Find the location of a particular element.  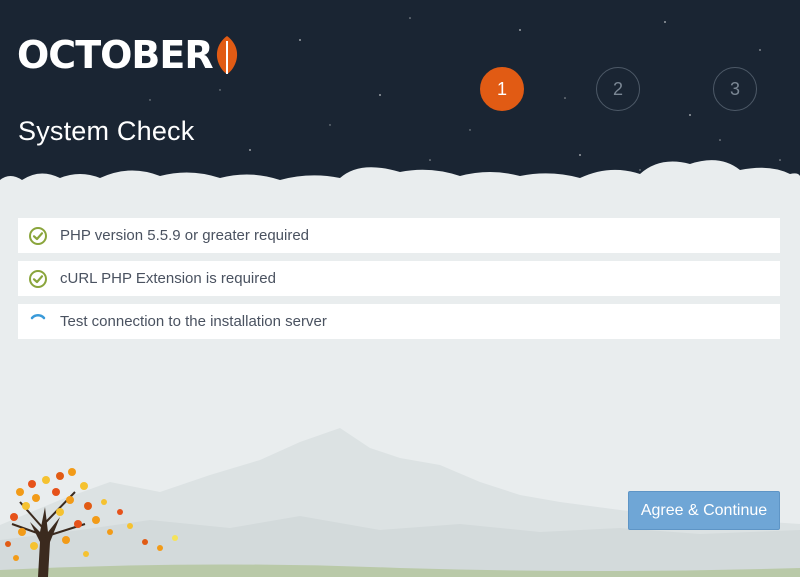

check-item-label: PHP version 5.5.9 or greater required is located at coordinates (185, 235).